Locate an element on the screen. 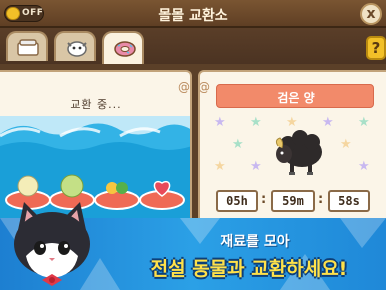 This screenshot has width=386, height=290. close-button: x is located at coordinates (371, 14).